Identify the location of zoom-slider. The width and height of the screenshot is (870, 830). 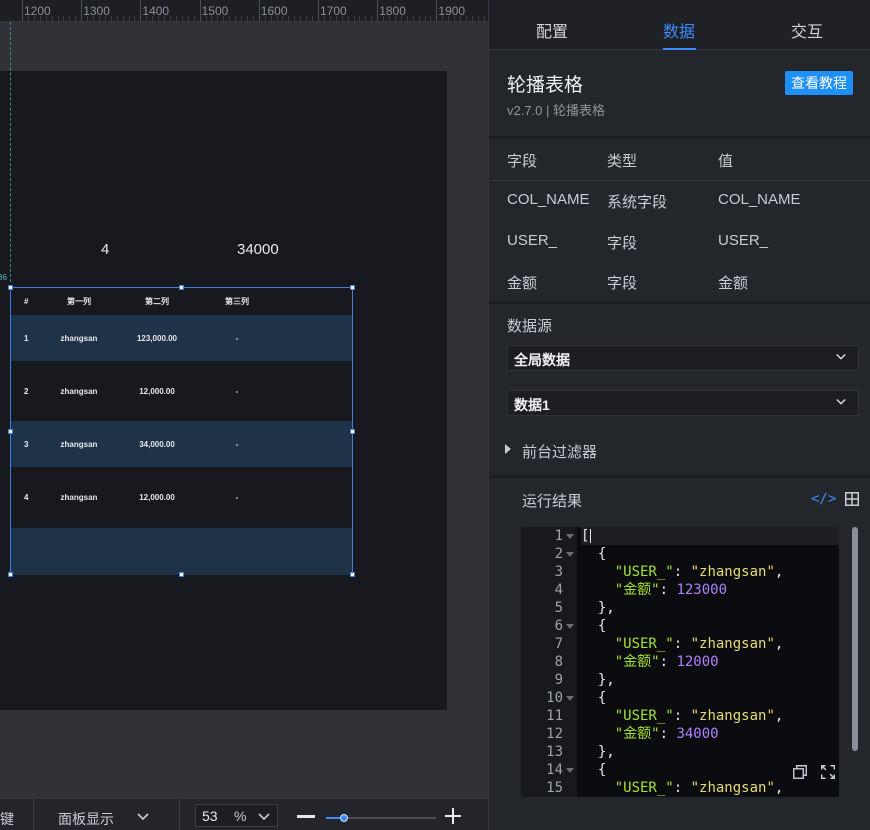
(381, 818).